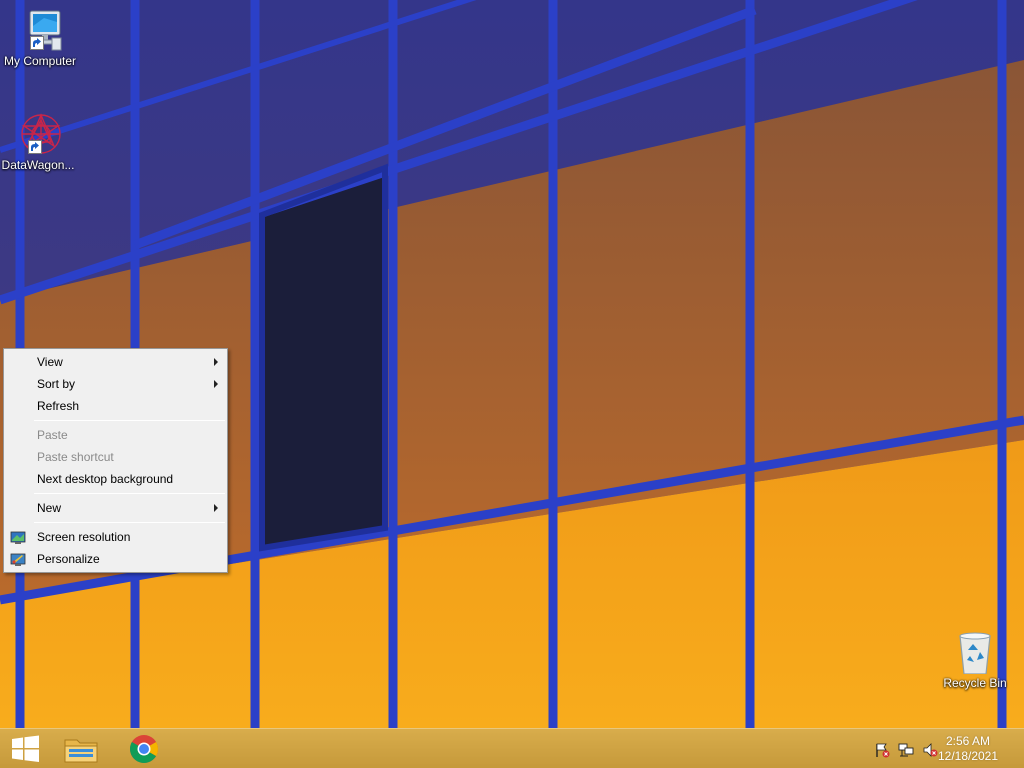 The width and height of the screenshot is (1024, 768). What do you see at coordinates (975, 683) in the screenshot?
I see `desktop-icon-label: Recycle Bin` at bounding box center [975, 683].